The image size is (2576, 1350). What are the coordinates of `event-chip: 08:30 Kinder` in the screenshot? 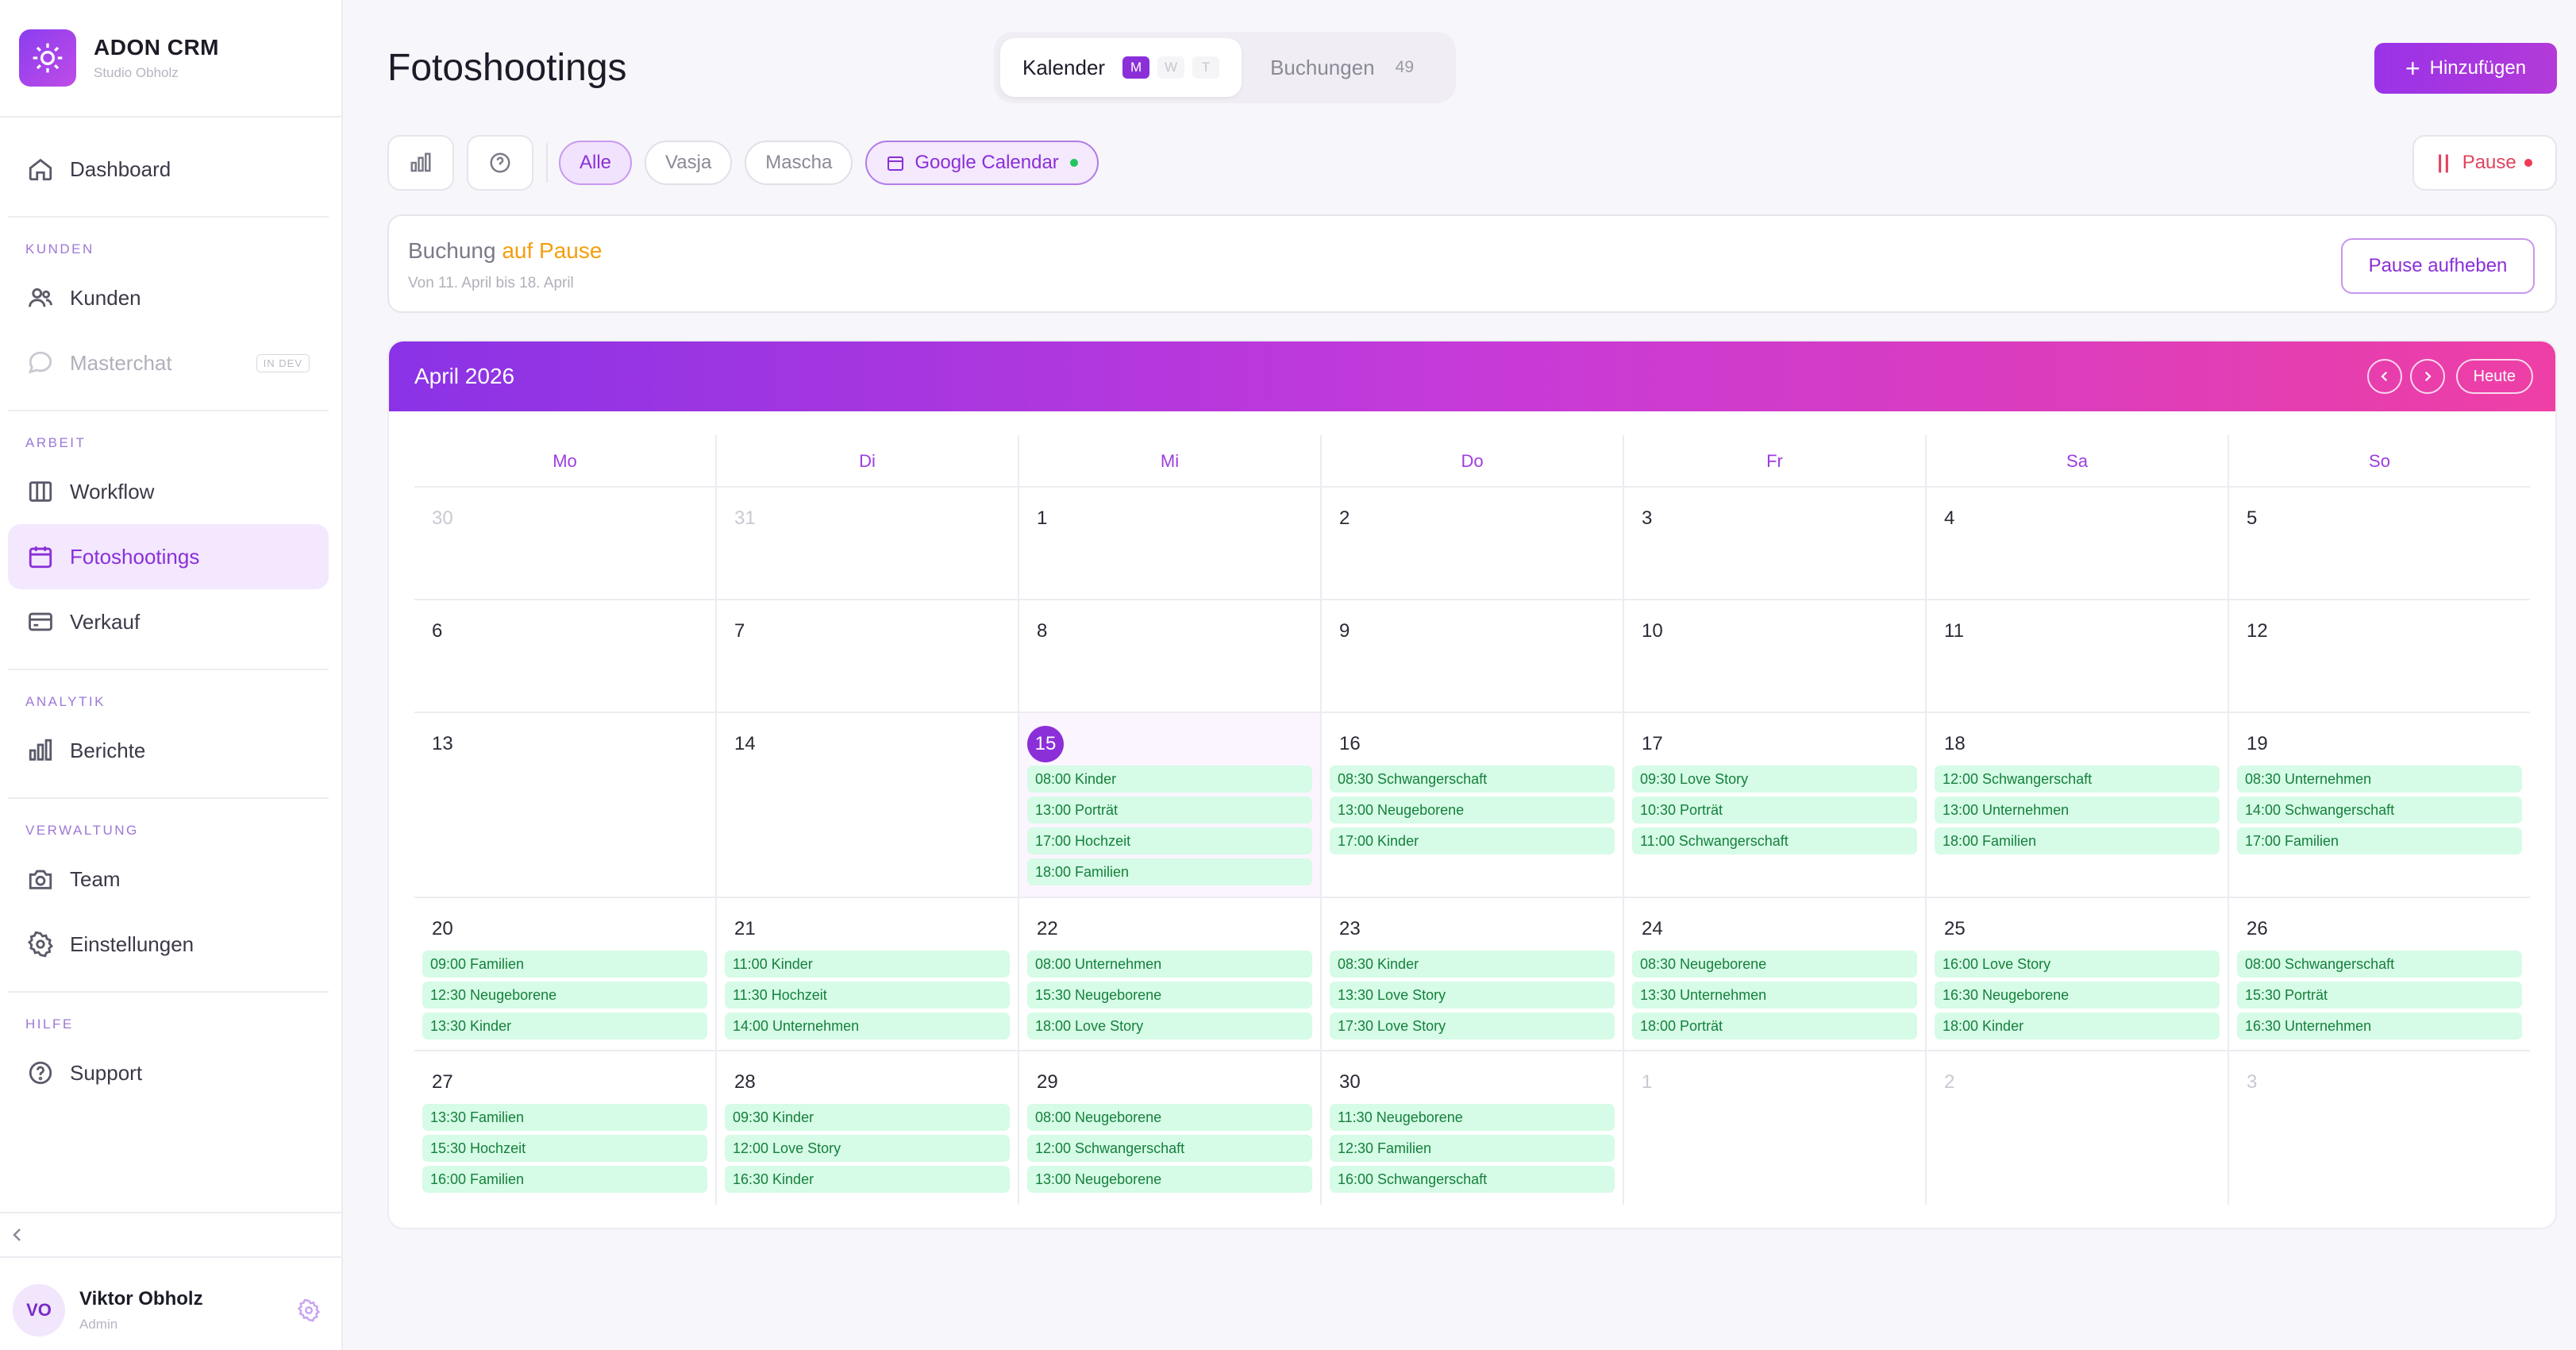 It's located at (1472, 964).